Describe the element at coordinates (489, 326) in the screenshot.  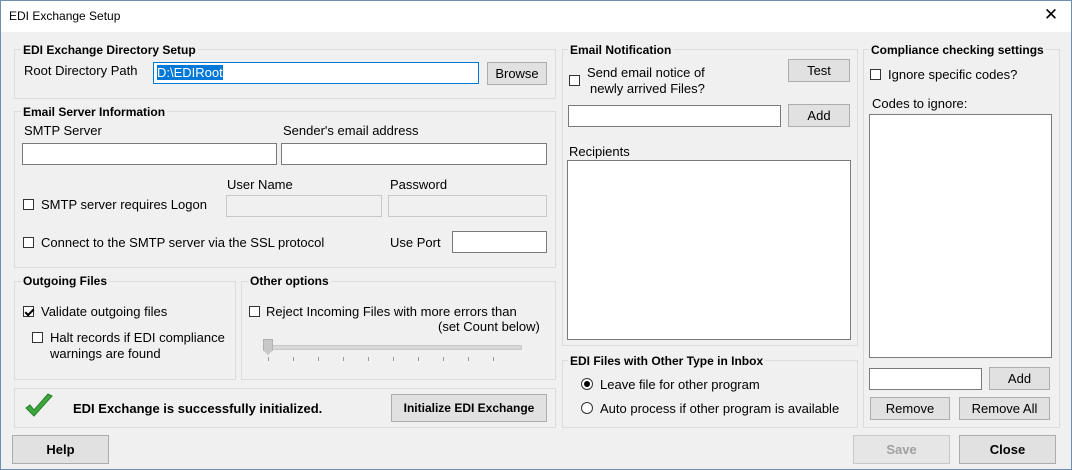
I see `reject-incoming-label-line2: (set Count below)` at that location.